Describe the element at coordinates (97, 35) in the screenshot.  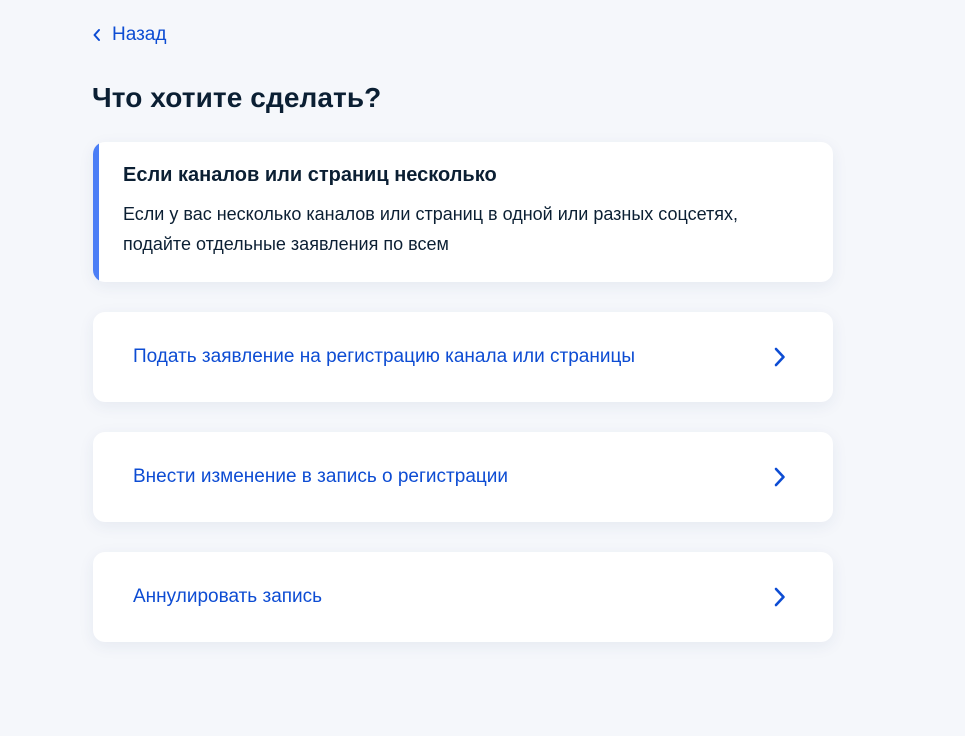
I see `chevron-left-icon` at that location.